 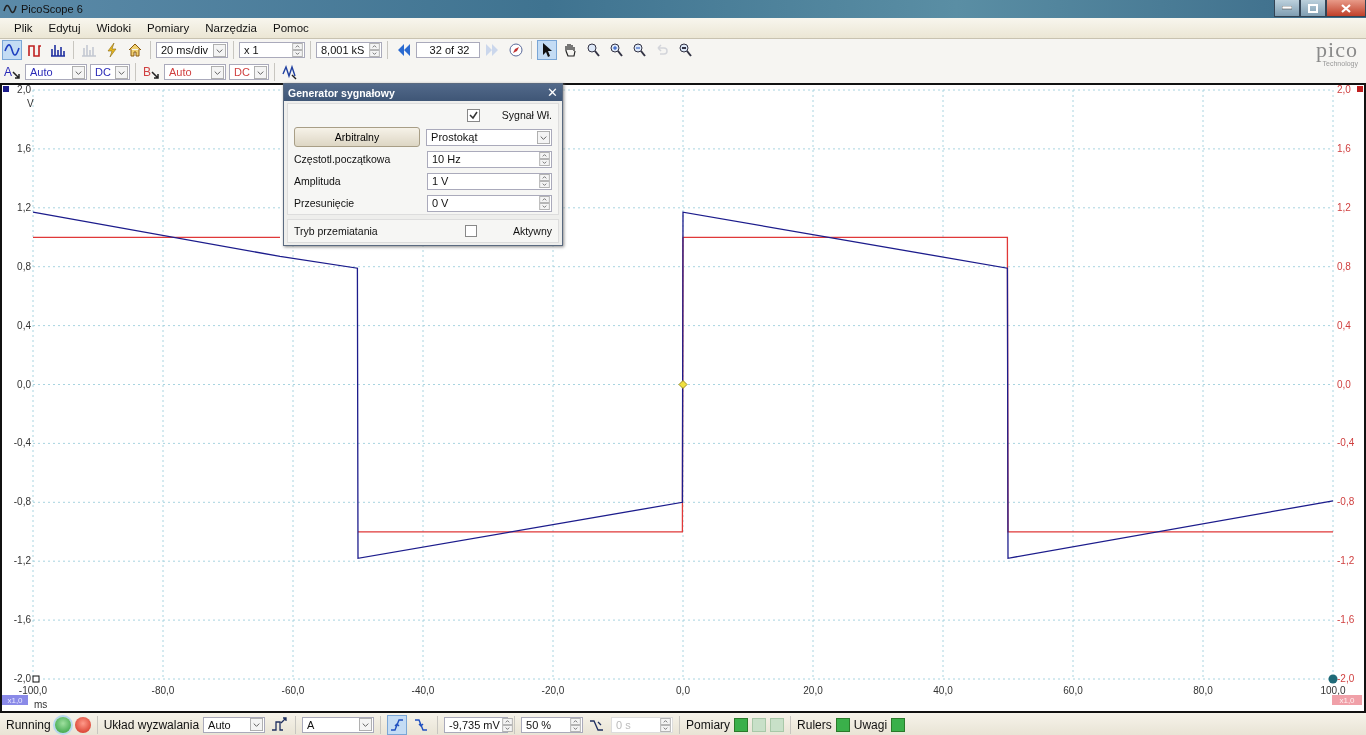 I want to click on y-axis-unit: V, so click(x=30, y=103).